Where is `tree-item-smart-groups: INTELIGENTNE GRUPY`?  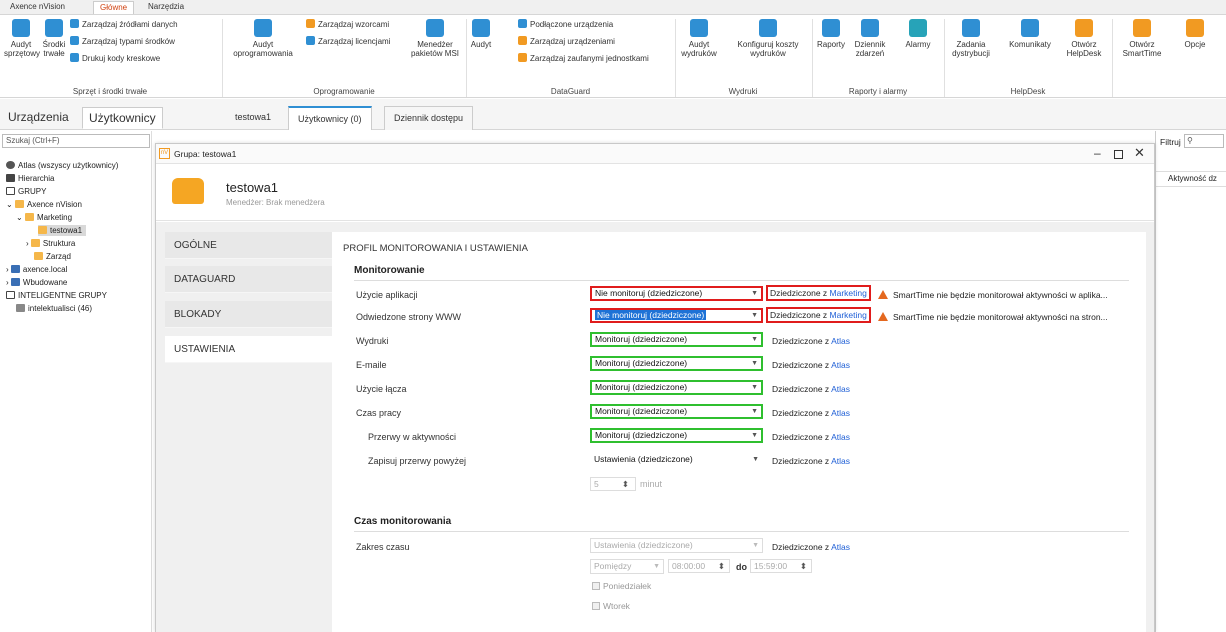
tree-item-smart-groups: INTELIGENTNE GRUPY is located at coordinates (56, 295).